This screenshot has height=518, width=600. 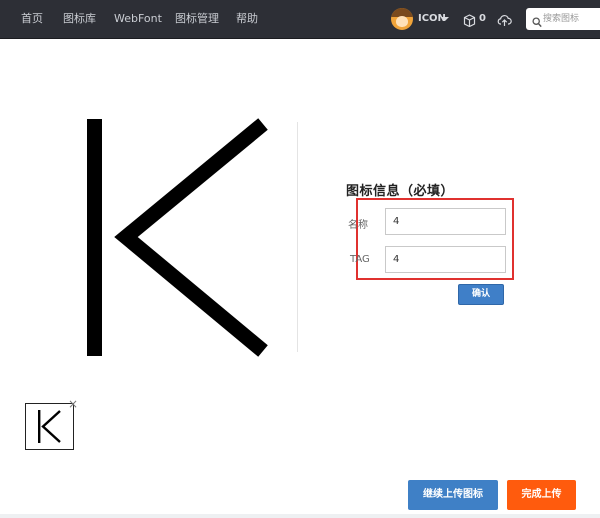 I want to click on nav-item-icon-management: 图标管理, so click(x=197, y=19).